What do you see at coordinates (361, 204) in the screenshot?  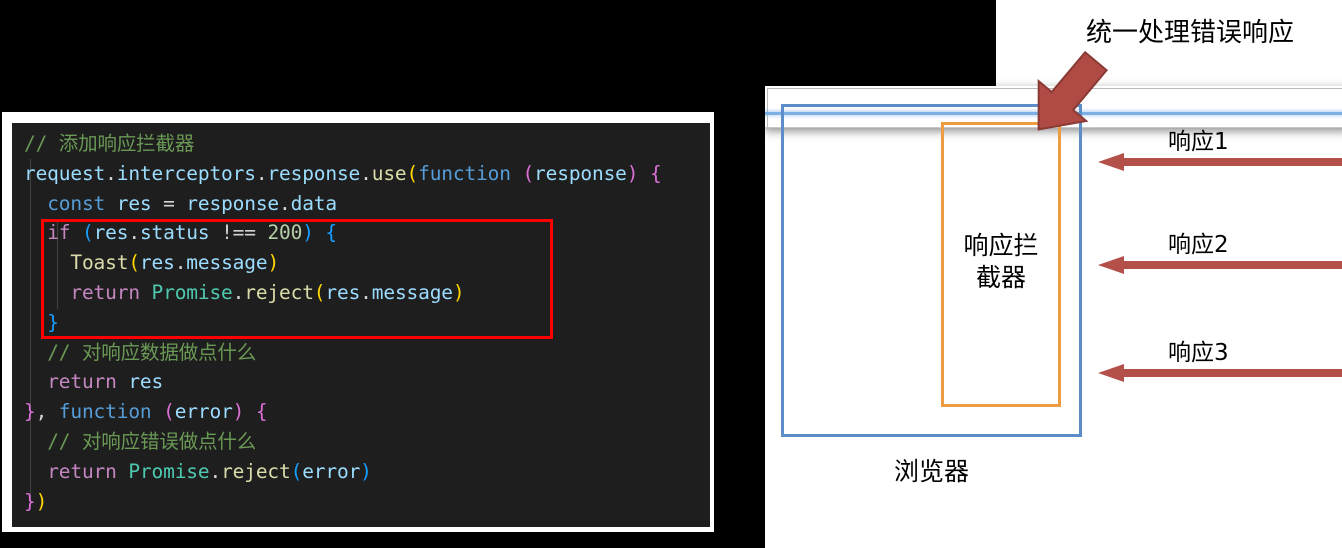 I see `code-line: const res = response.data` at bounding box center [361, 204].